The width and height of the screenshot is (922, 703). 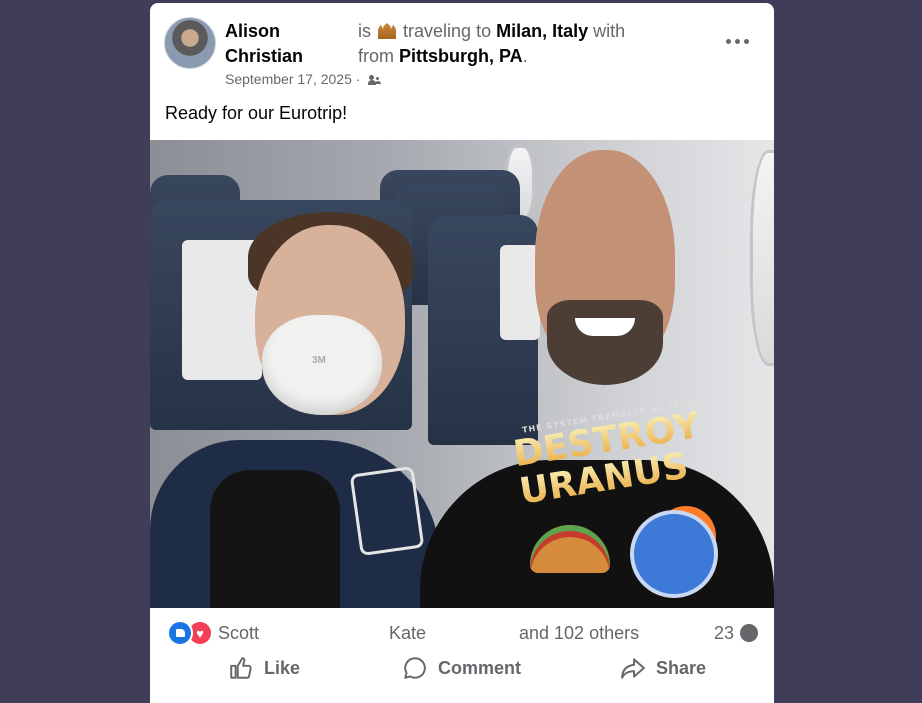 I want to click on person-left-shirt, so click(x=275, y=539).